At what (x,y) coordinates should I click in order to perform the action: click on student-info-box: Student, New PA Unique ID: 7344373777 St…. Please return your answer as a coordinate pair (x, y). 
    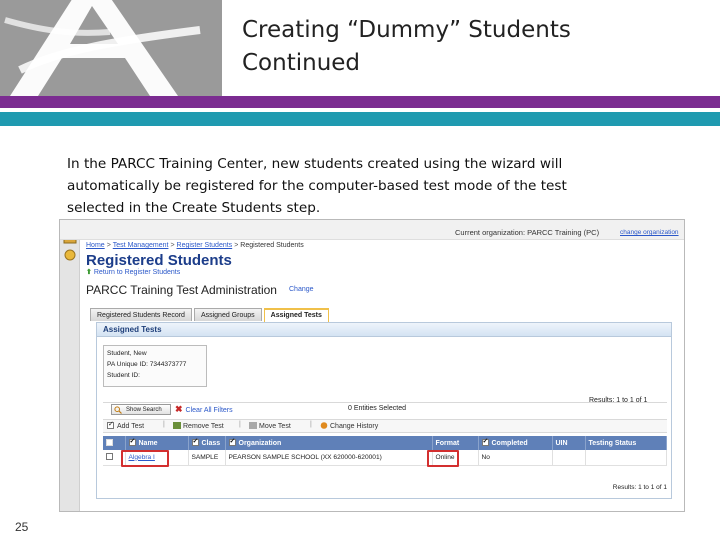
    Looking at the image, I should click on (155, 366).